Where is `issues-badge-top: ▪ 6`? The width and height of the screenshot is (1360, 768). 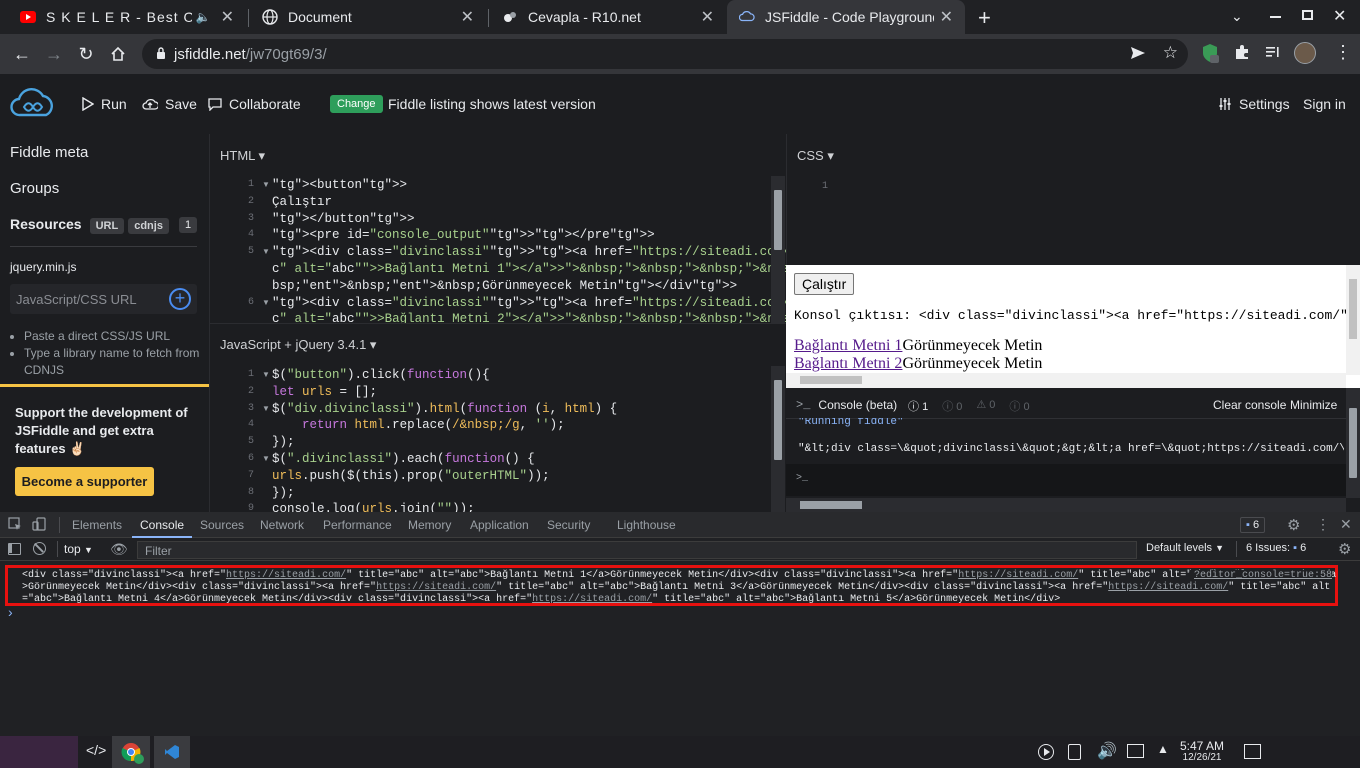 issues-badge-top: ▪ 6 is located at coordinates (1253, 525).